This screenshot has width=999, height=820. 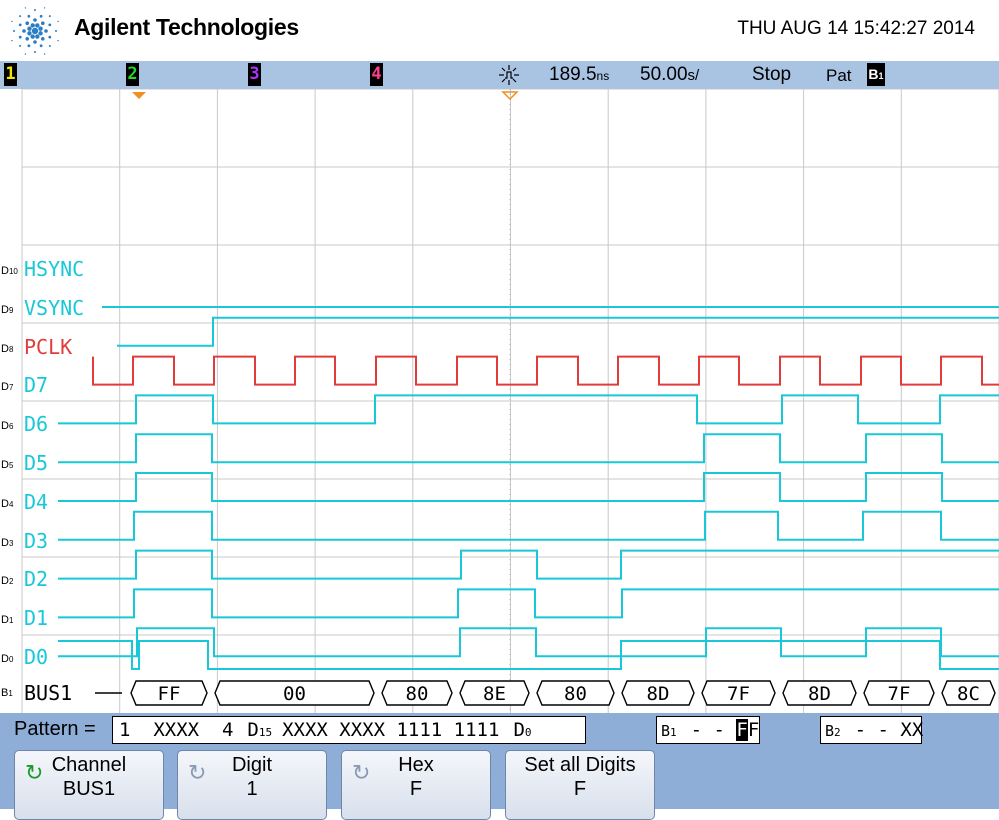 I want to click on bus-value-6: 7F, so click(x=738, y=694).